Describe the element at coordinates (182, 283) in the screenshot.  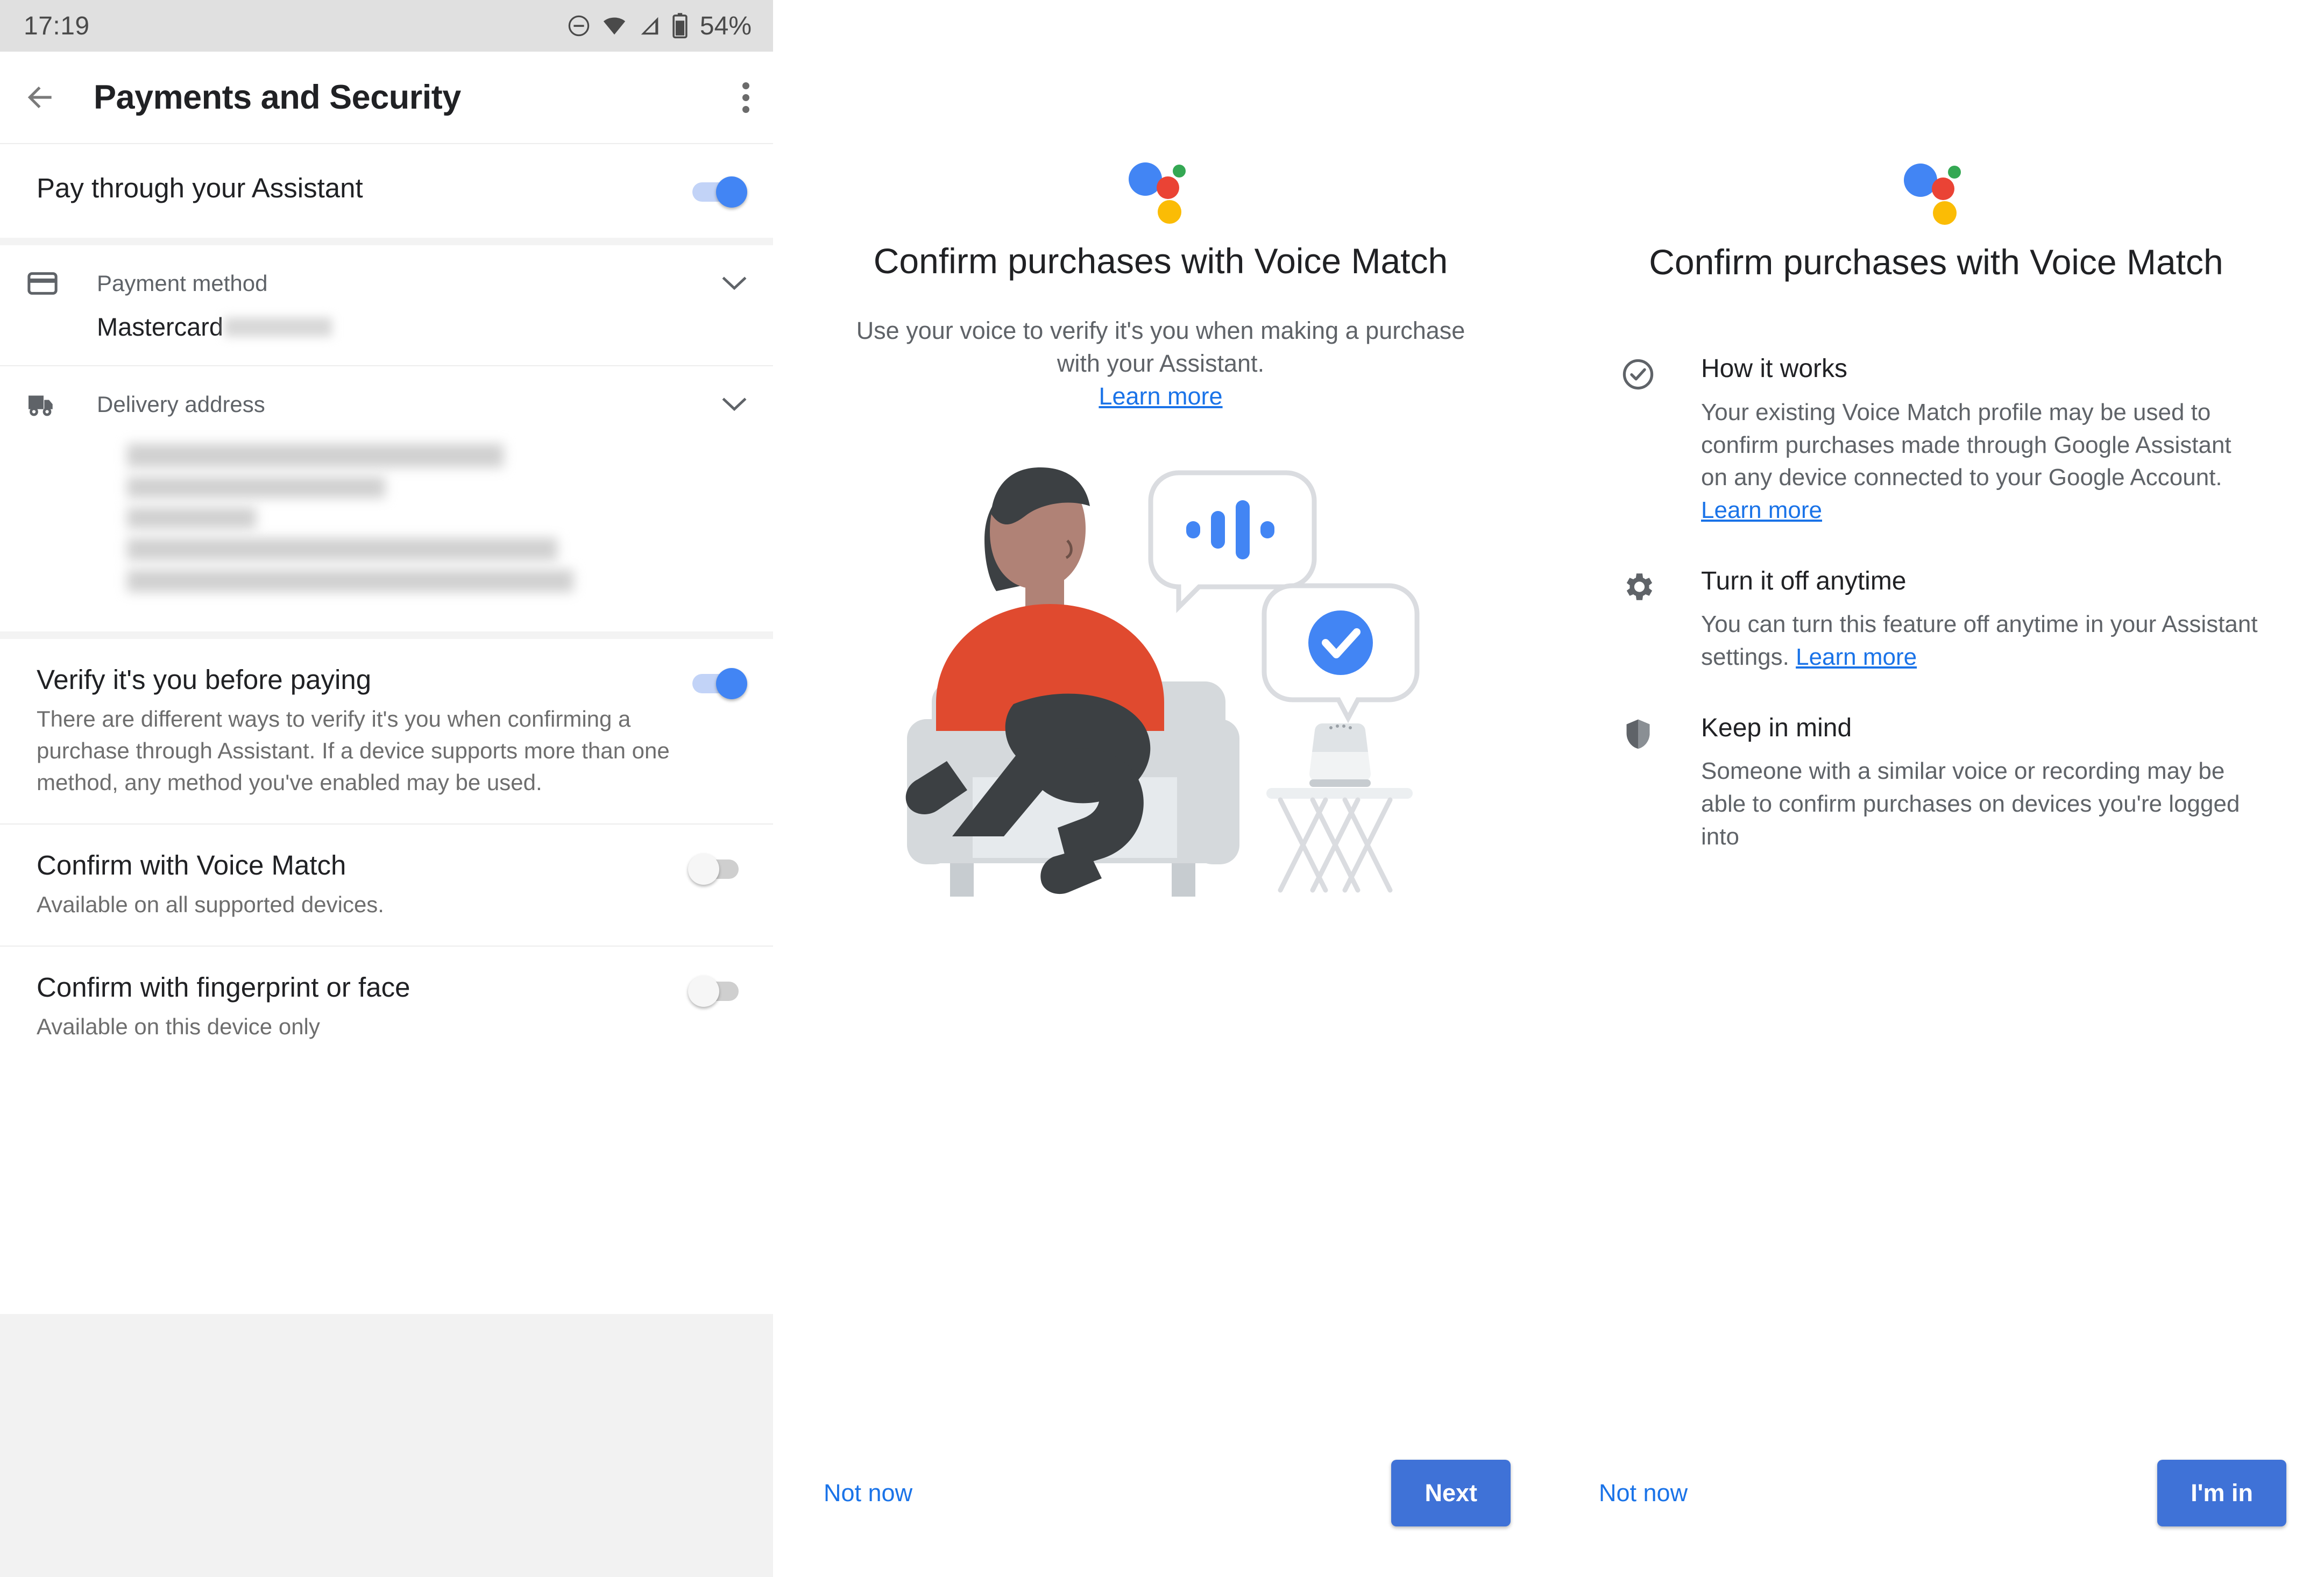
I see `payment-method-label: Payment method` at that location.